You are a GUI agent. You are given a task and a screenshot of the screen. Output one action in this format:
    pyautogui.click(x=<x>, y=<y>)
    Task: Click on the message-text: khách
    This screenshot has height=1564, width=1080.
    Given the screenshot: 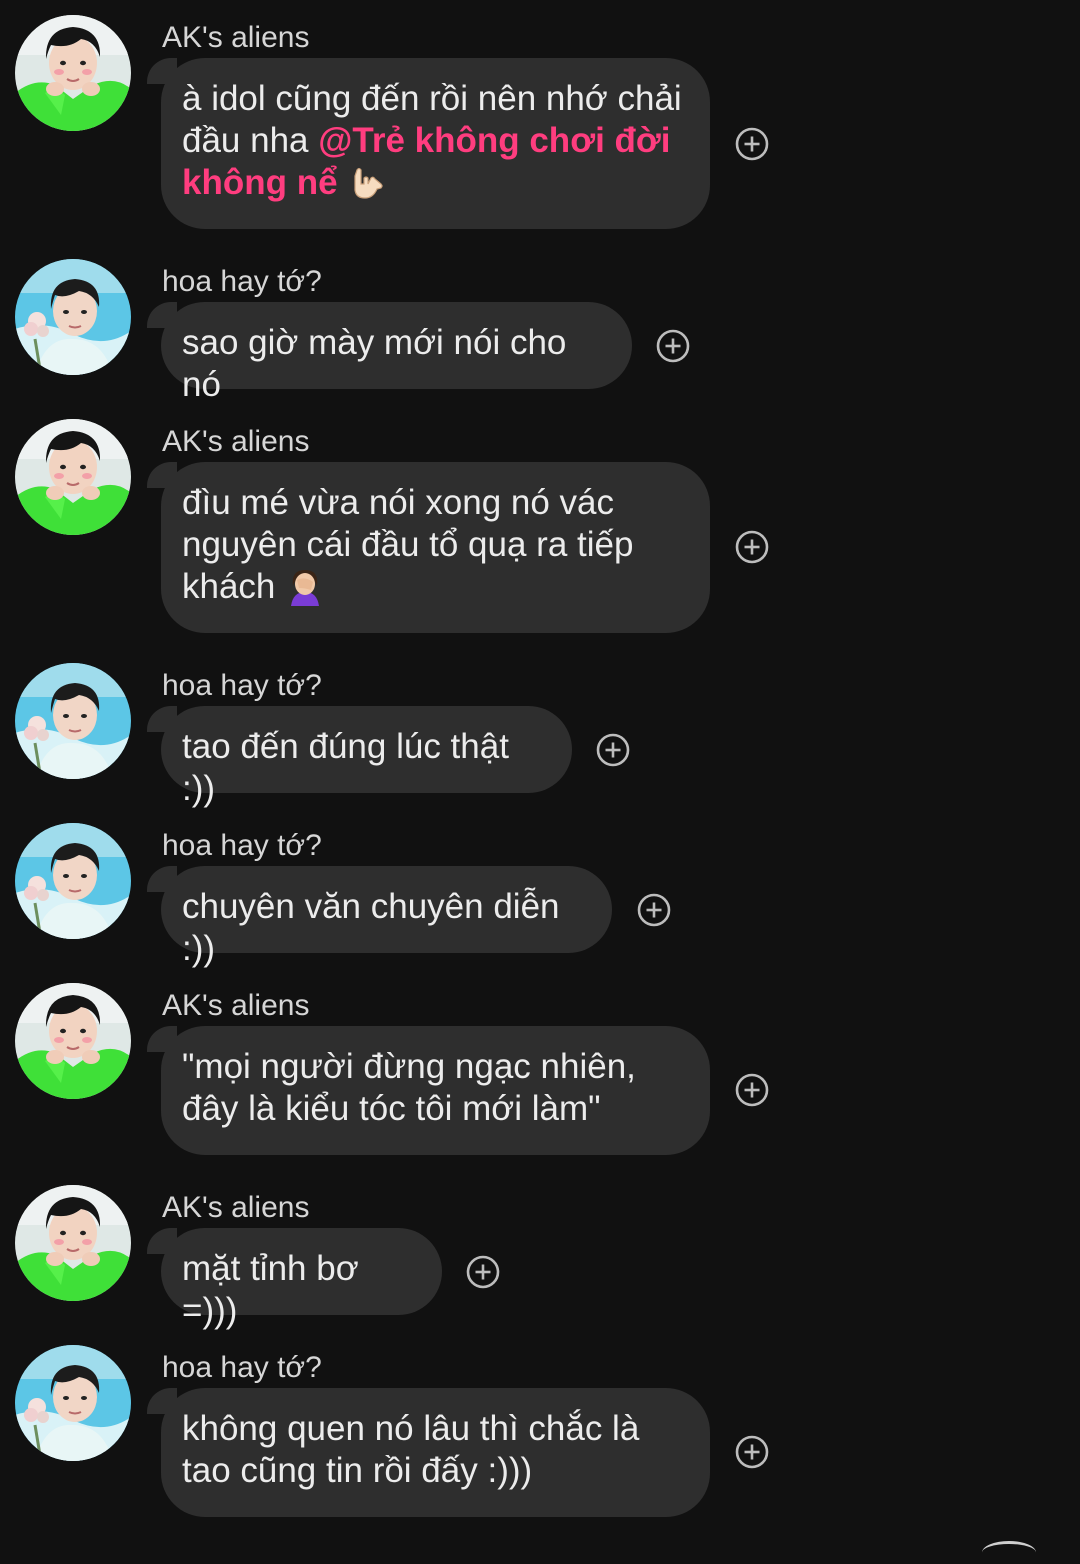 What is the action you would take?
    pyautogui.click(x=234, y=586)
    